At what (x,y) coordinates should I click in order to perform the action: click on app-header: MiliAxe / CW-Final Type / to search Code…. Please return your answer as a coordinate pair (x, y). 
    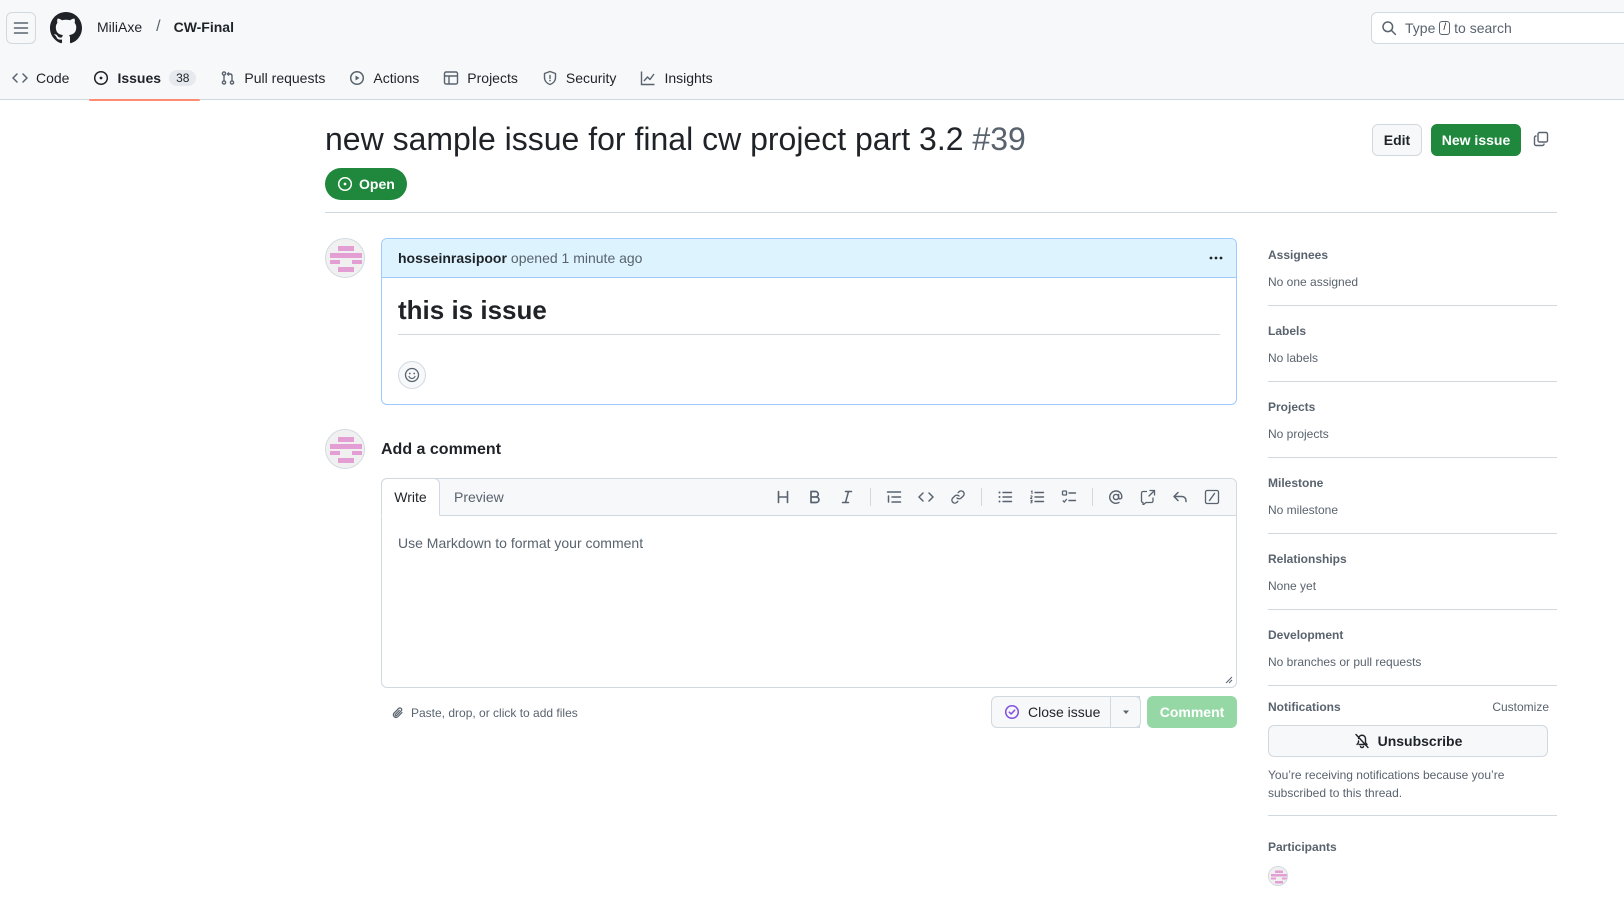
    Looking at the image, I should click on (812, 50).